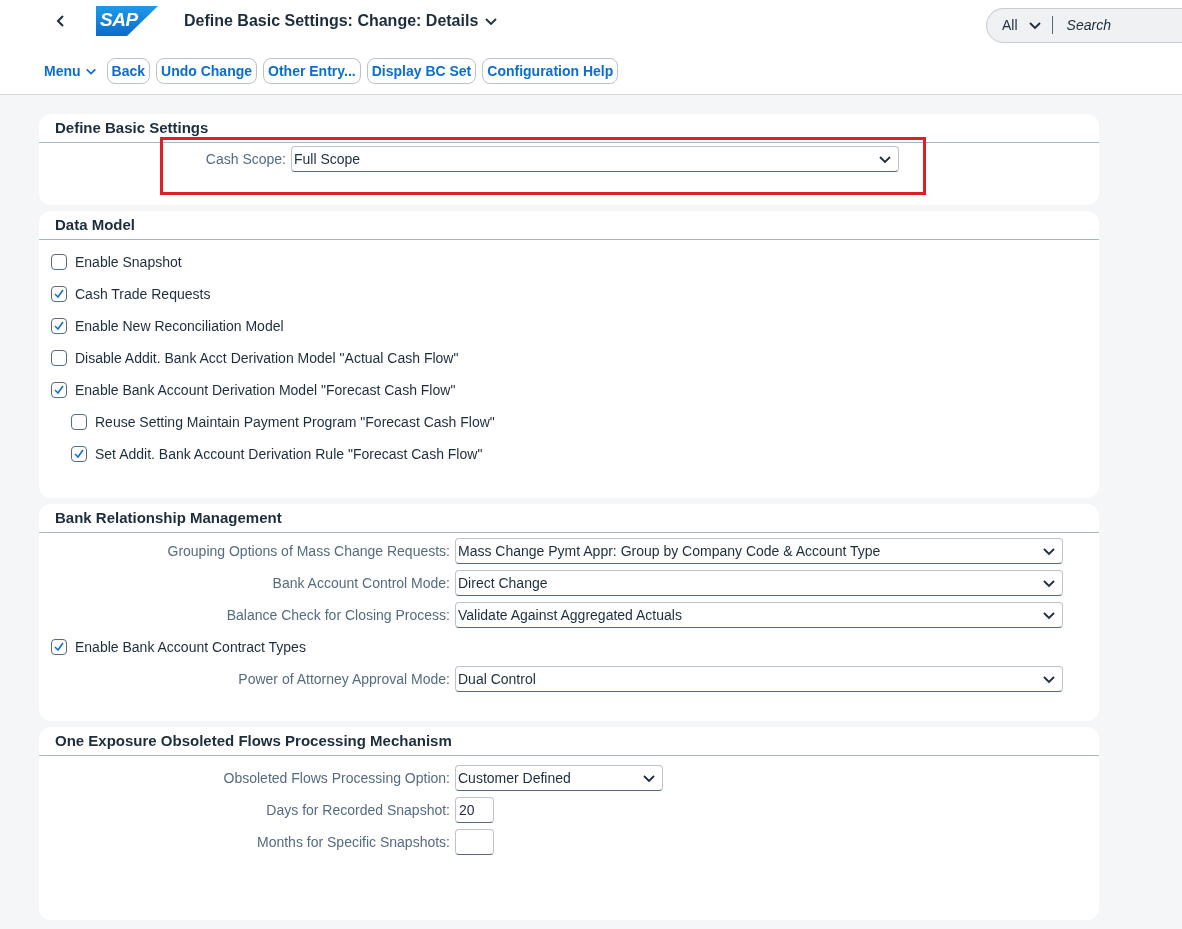 This screenshot has width=1182, height=929. I want to click on checkbox-label: Reuse Setting Maintain Payment Program "Forecast Cash Flow", so click(295, 422).